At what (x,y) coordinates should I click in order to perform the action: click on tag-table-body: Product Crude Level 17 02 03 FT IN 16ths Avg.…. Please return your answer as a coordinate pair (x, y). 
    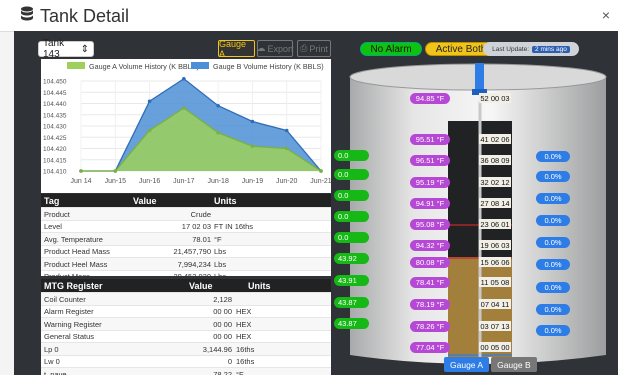
    Looking at the image, I should click on (186, 241).